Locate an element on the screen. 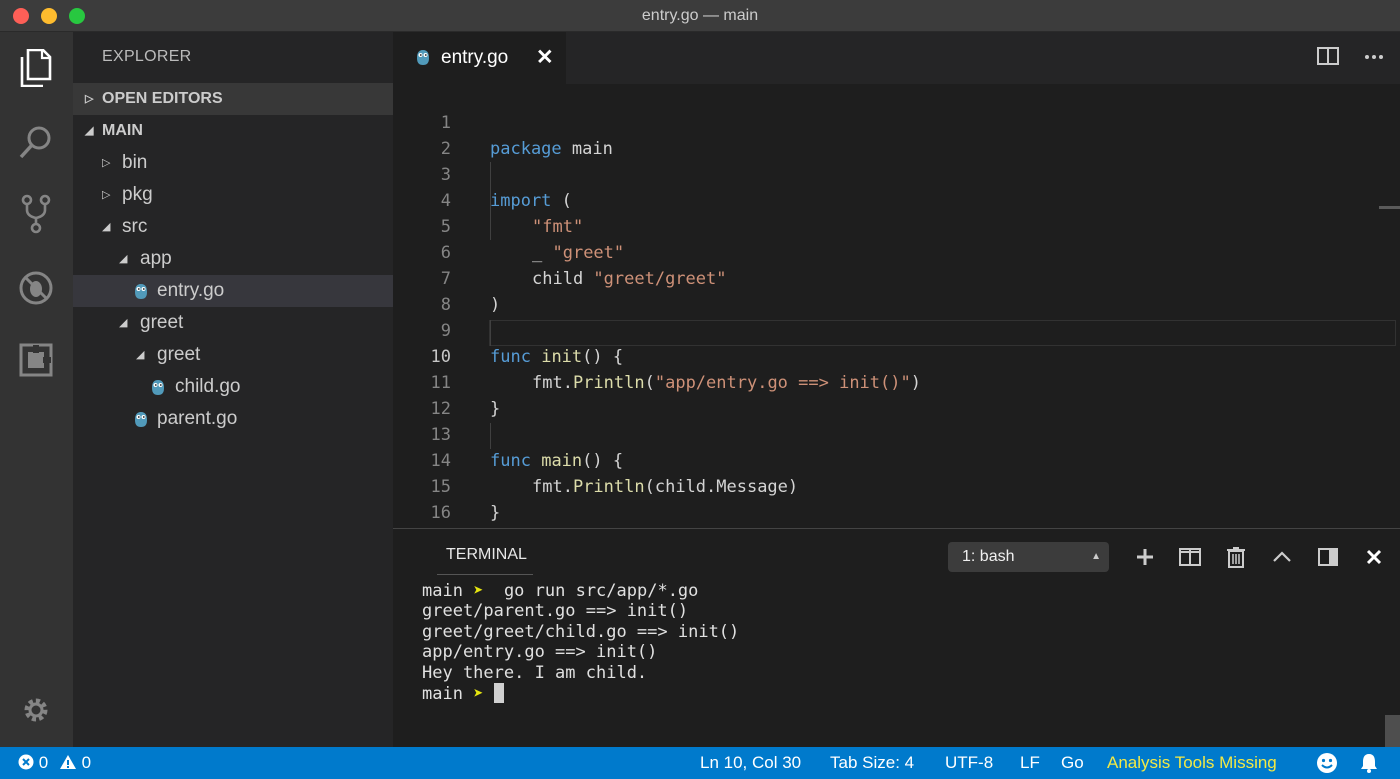  code-line: 7 ) is located at coordinates (893, 277).